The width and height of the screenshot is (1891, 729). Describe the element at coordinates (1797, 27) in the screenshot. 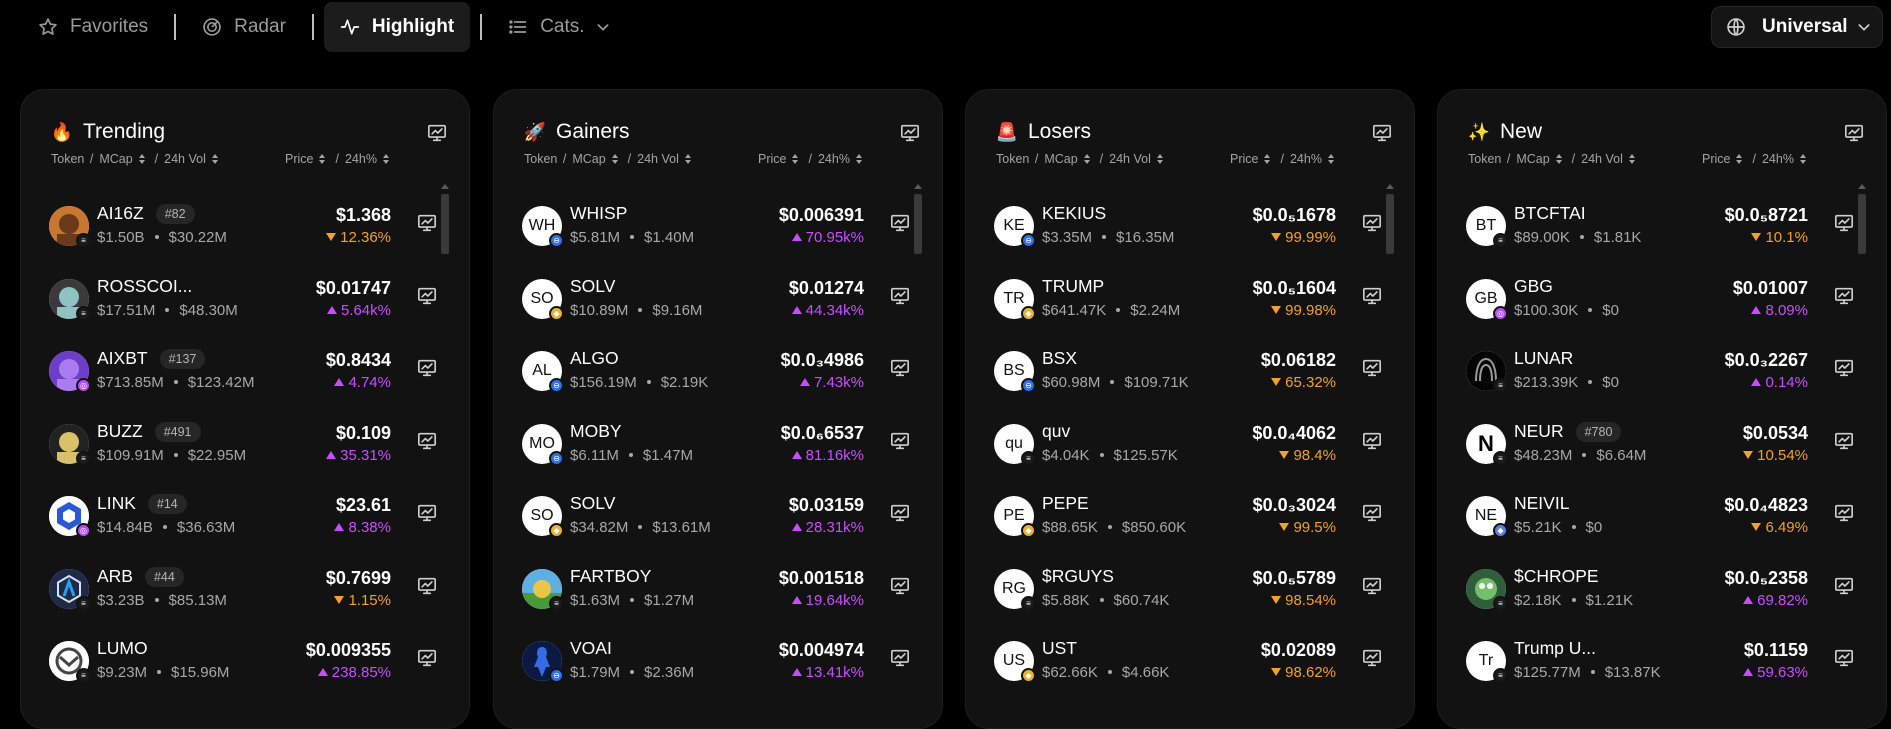

I see `network-selector: Universal` at that location.